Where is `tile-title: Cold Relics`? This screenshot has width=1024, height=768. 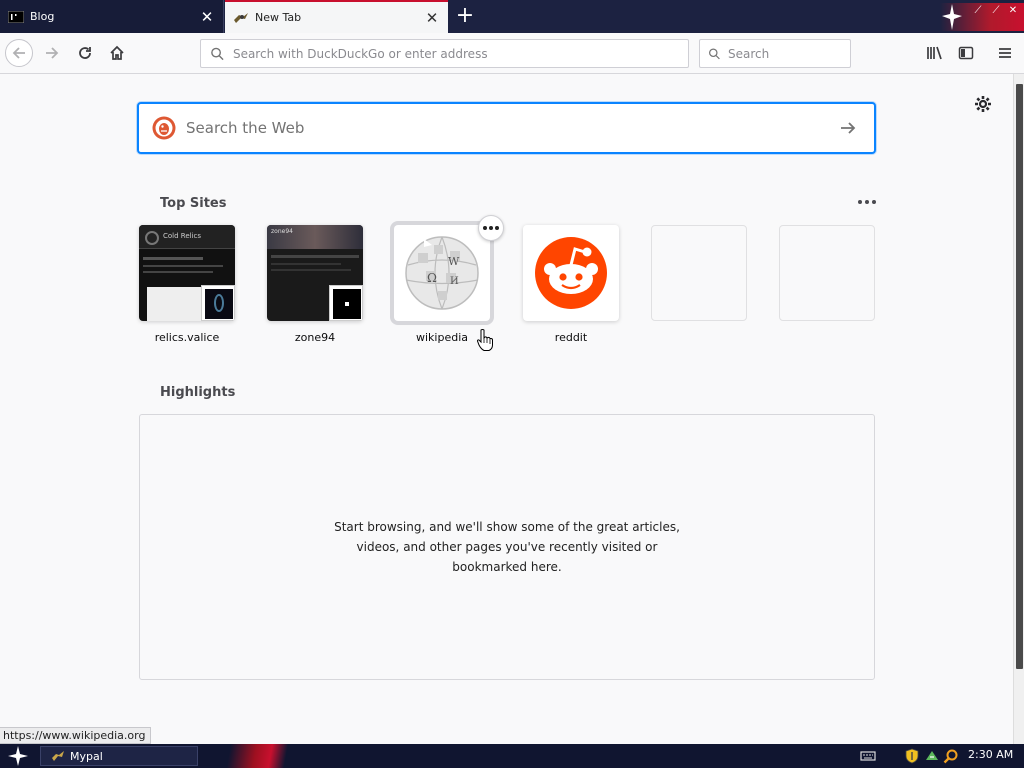 tile-title: Cold Relics is located at coordinates (182, 236).